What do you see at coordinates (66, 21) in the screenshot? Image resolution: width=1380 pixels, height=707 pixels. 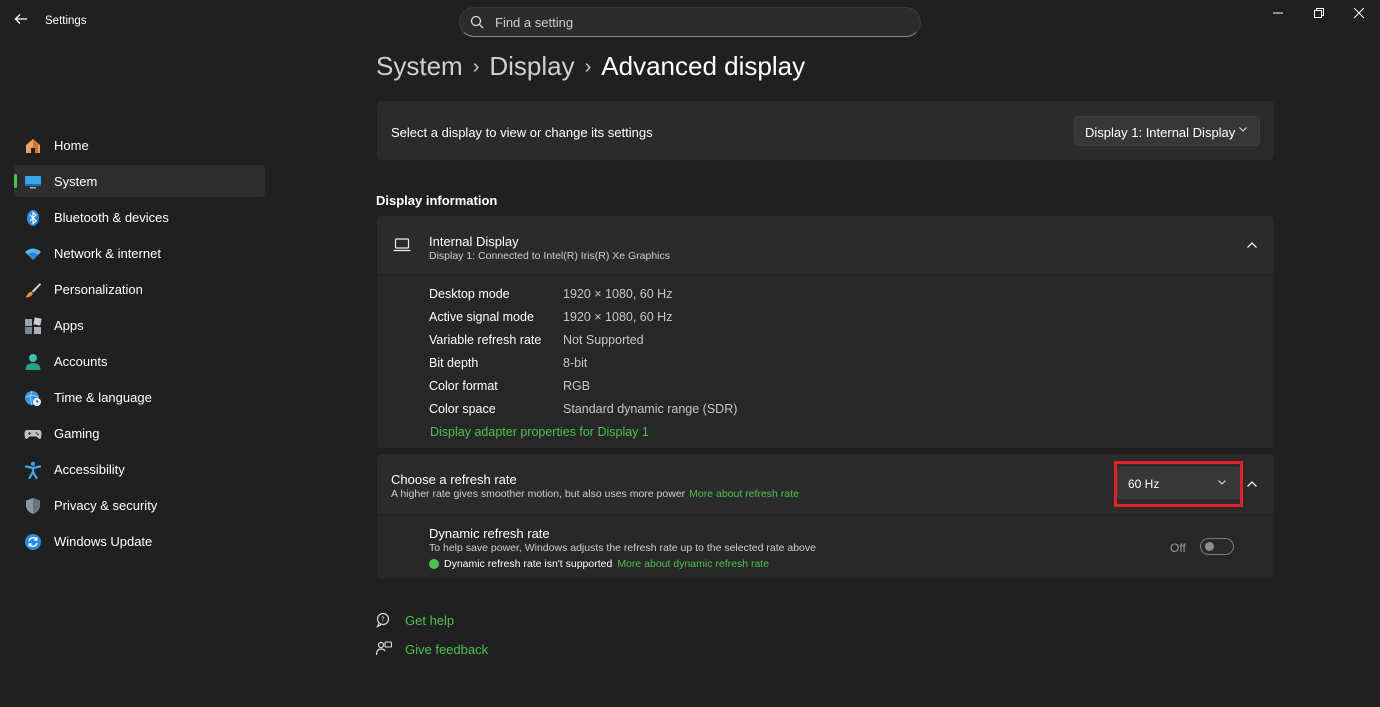 I see `app-title: Settings` at bounding box center [66, 21].